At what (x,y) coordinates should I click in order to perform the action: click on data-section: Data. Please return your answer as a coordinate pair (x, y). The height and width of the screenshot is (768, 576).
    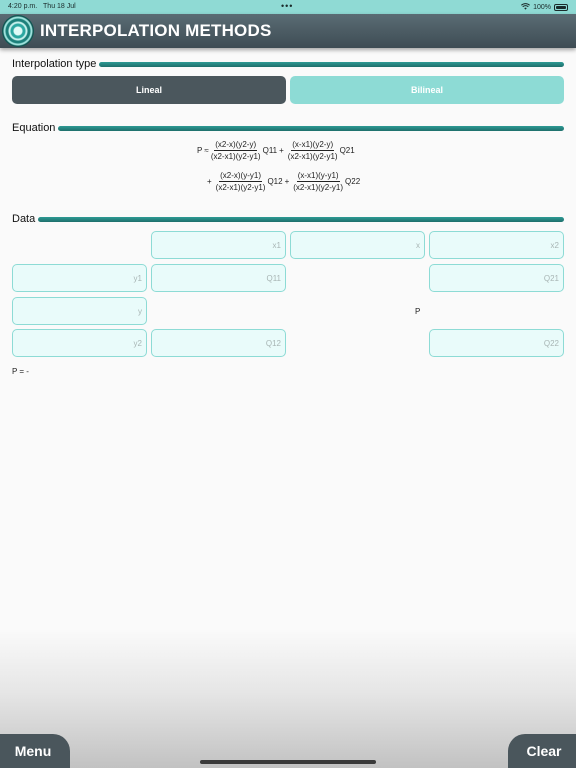
    Looking at the image, I should click on (288, 219).